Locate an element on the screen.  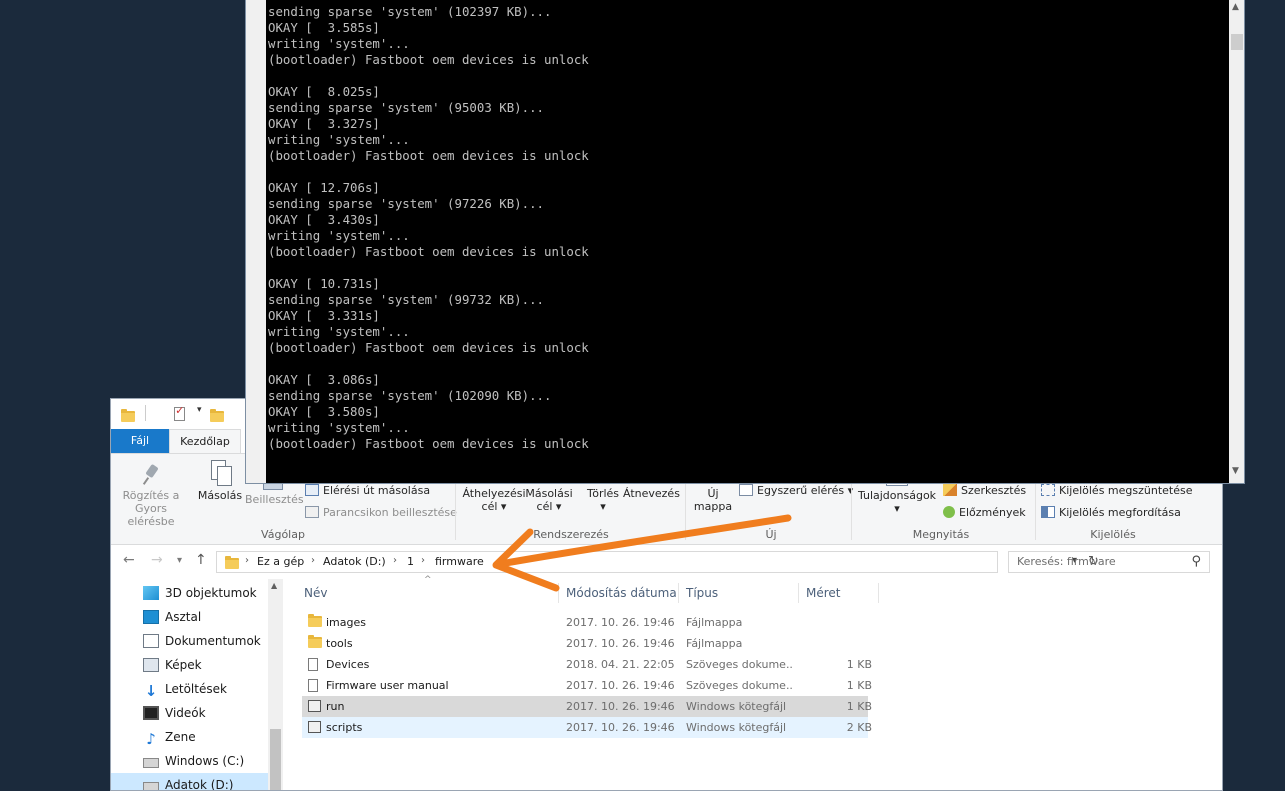
pin-label-line2: Gyors elérésbe is located at coordinates (151, 515).